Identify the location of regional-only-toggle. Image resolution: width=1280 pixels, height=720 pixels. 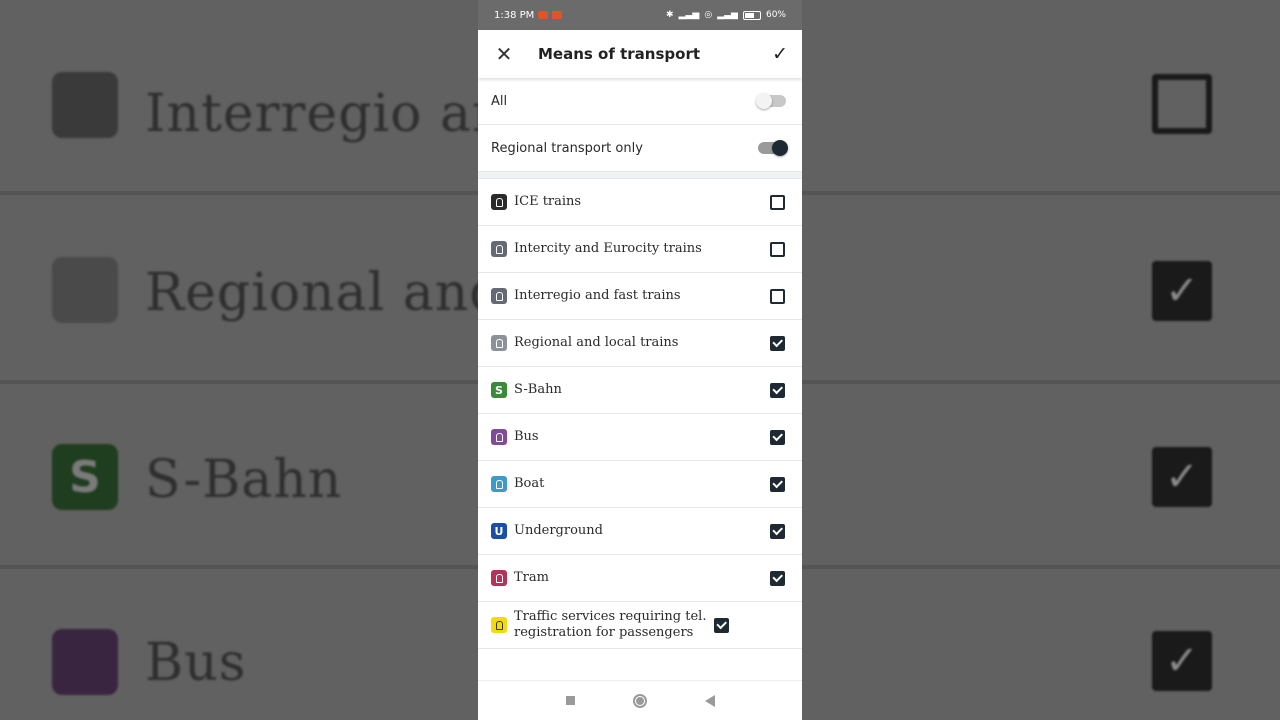
(773, 148).